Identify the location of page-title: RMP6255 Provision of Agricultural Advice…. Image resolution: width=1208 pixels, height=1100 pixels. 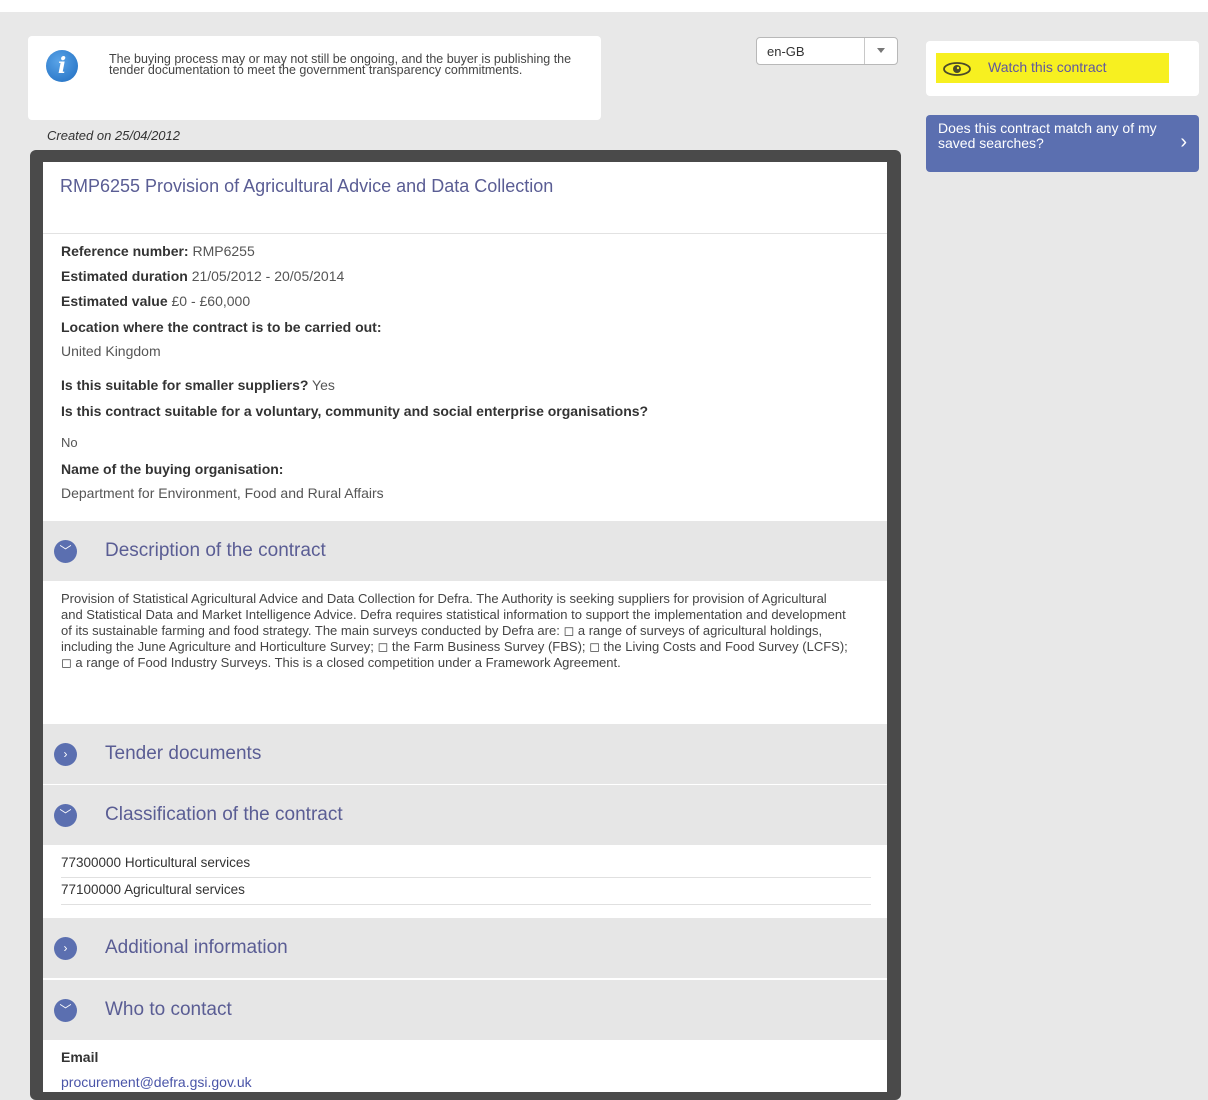
(307, 186).